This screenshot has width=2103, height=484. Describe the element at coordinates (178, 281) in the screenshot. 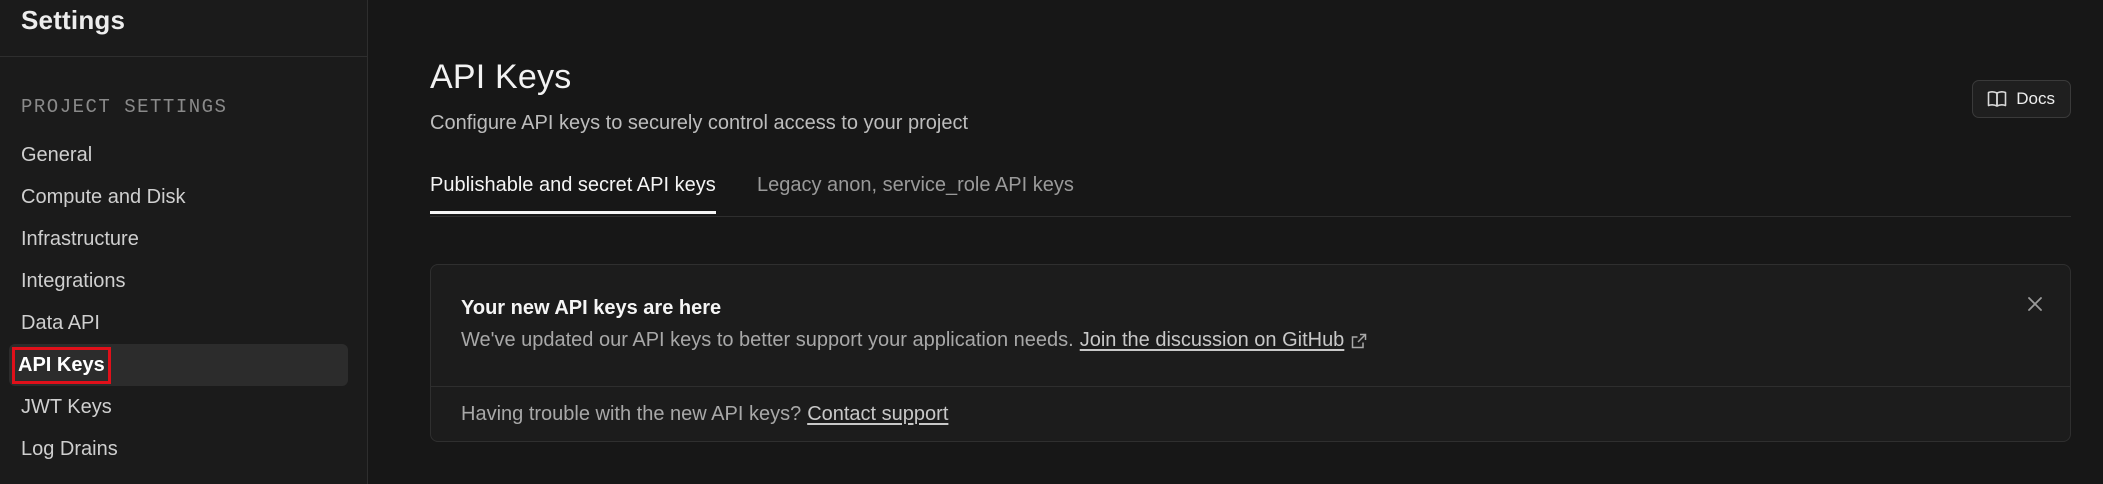

I see `sidebar-item-integrations: Integrations` at that location.